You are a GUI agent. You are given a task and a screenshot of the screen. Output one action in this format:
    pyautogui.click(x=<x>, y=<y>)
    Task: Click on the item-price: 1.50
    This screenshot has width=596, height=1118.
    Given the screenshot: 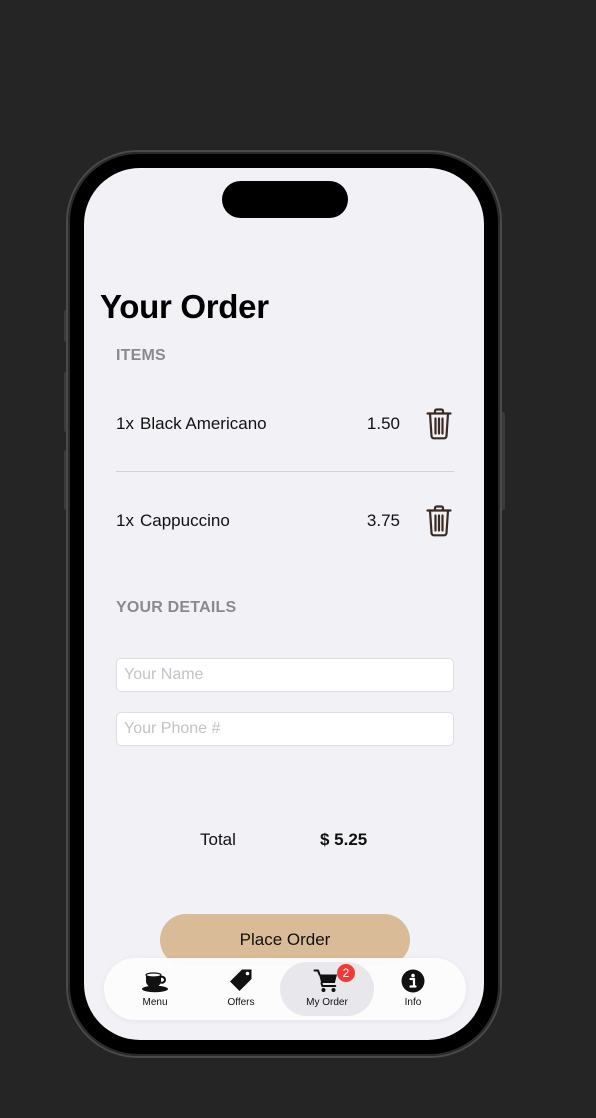 What is the action you would take?
    pyautogui.click(x=383, y=423)
    